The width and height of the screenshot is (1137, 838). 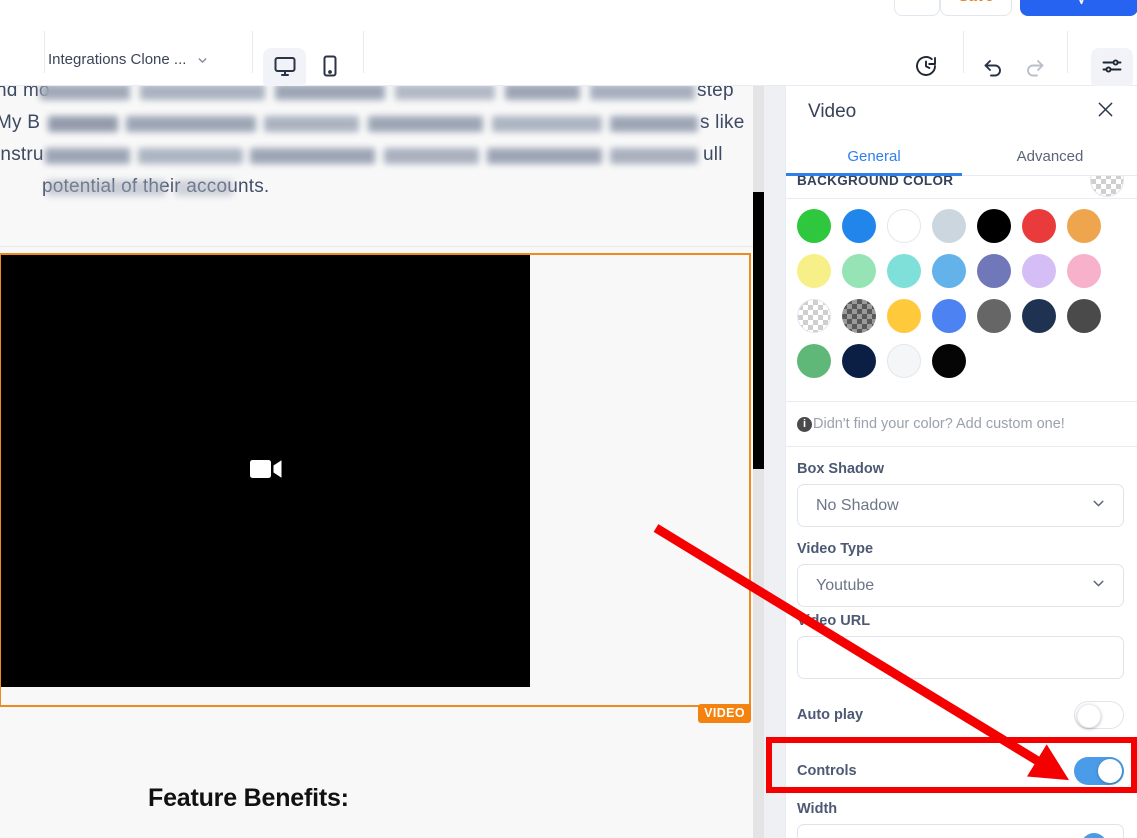 I want to click on video-type-select: Youtube, so click(x=960, y=585).